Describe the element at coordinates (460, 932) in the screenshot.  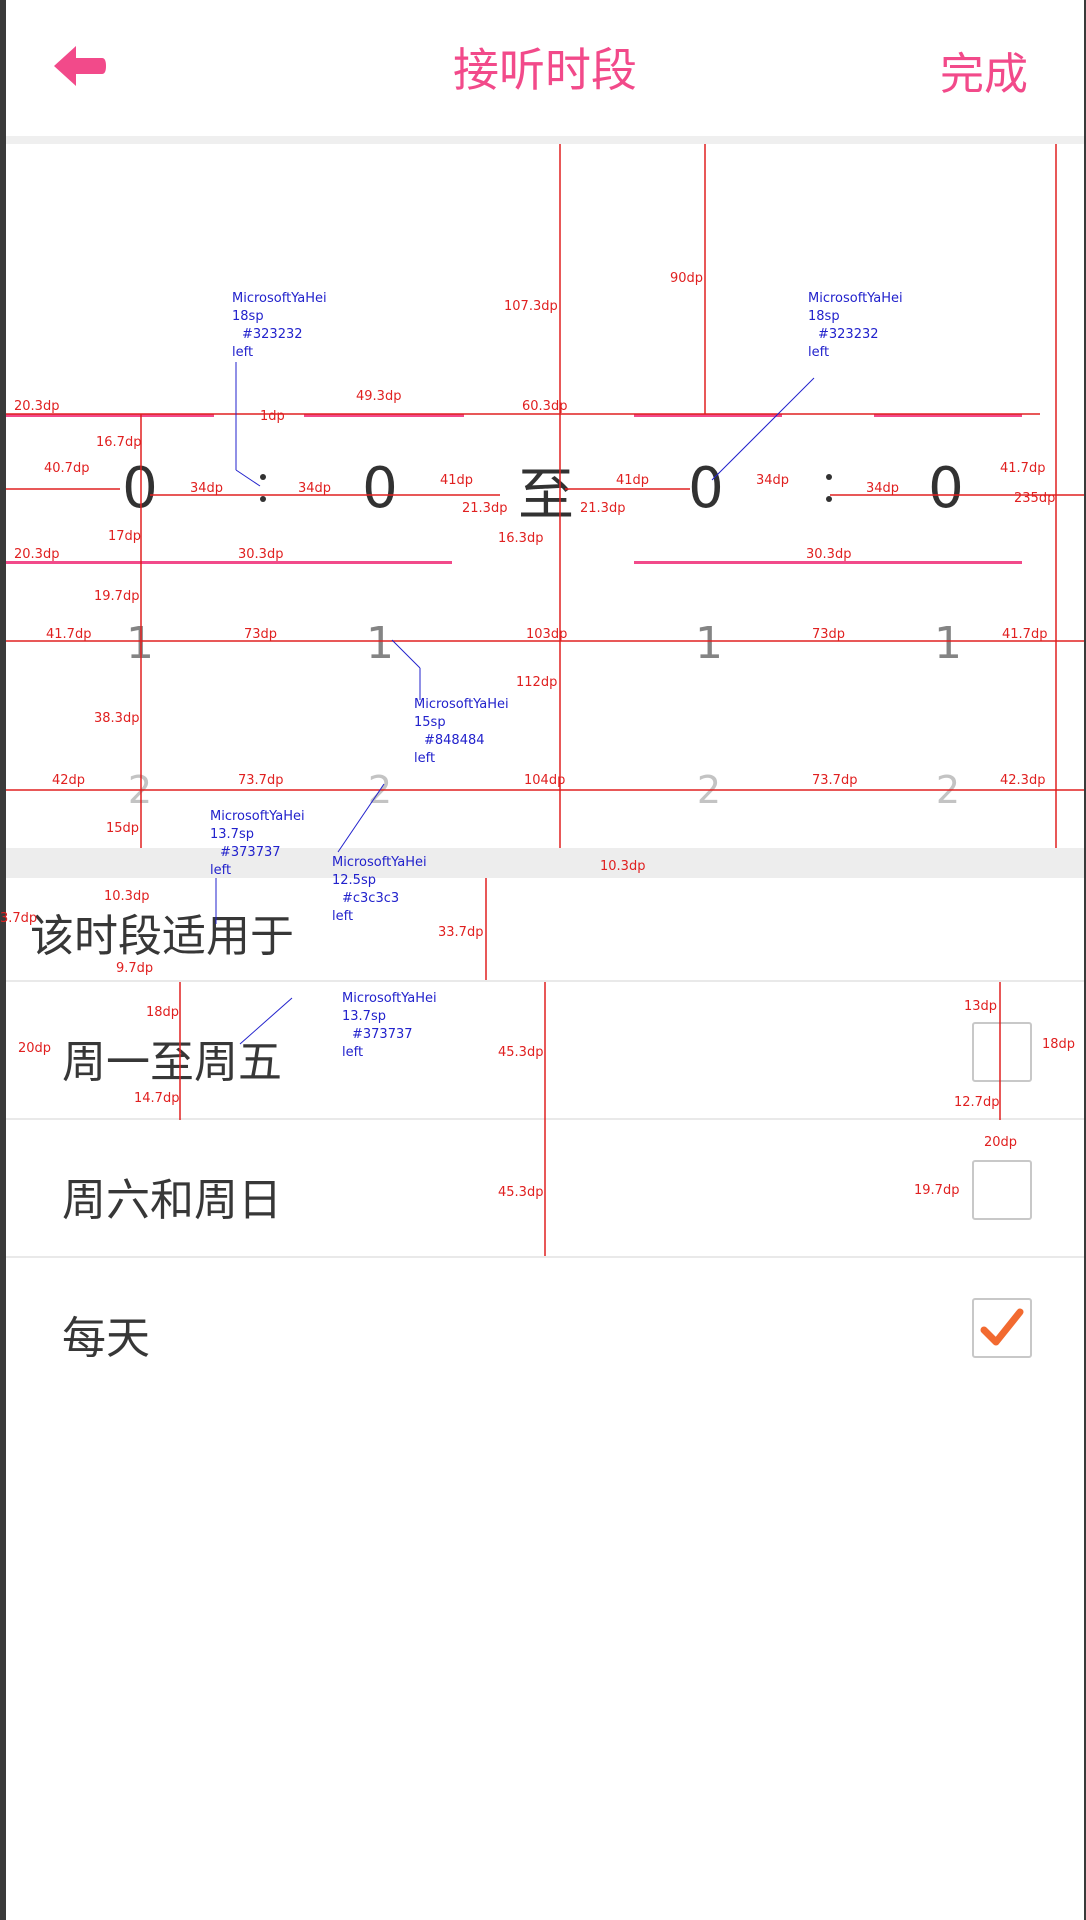
I see `svg-text: 33.7dp` at that location.